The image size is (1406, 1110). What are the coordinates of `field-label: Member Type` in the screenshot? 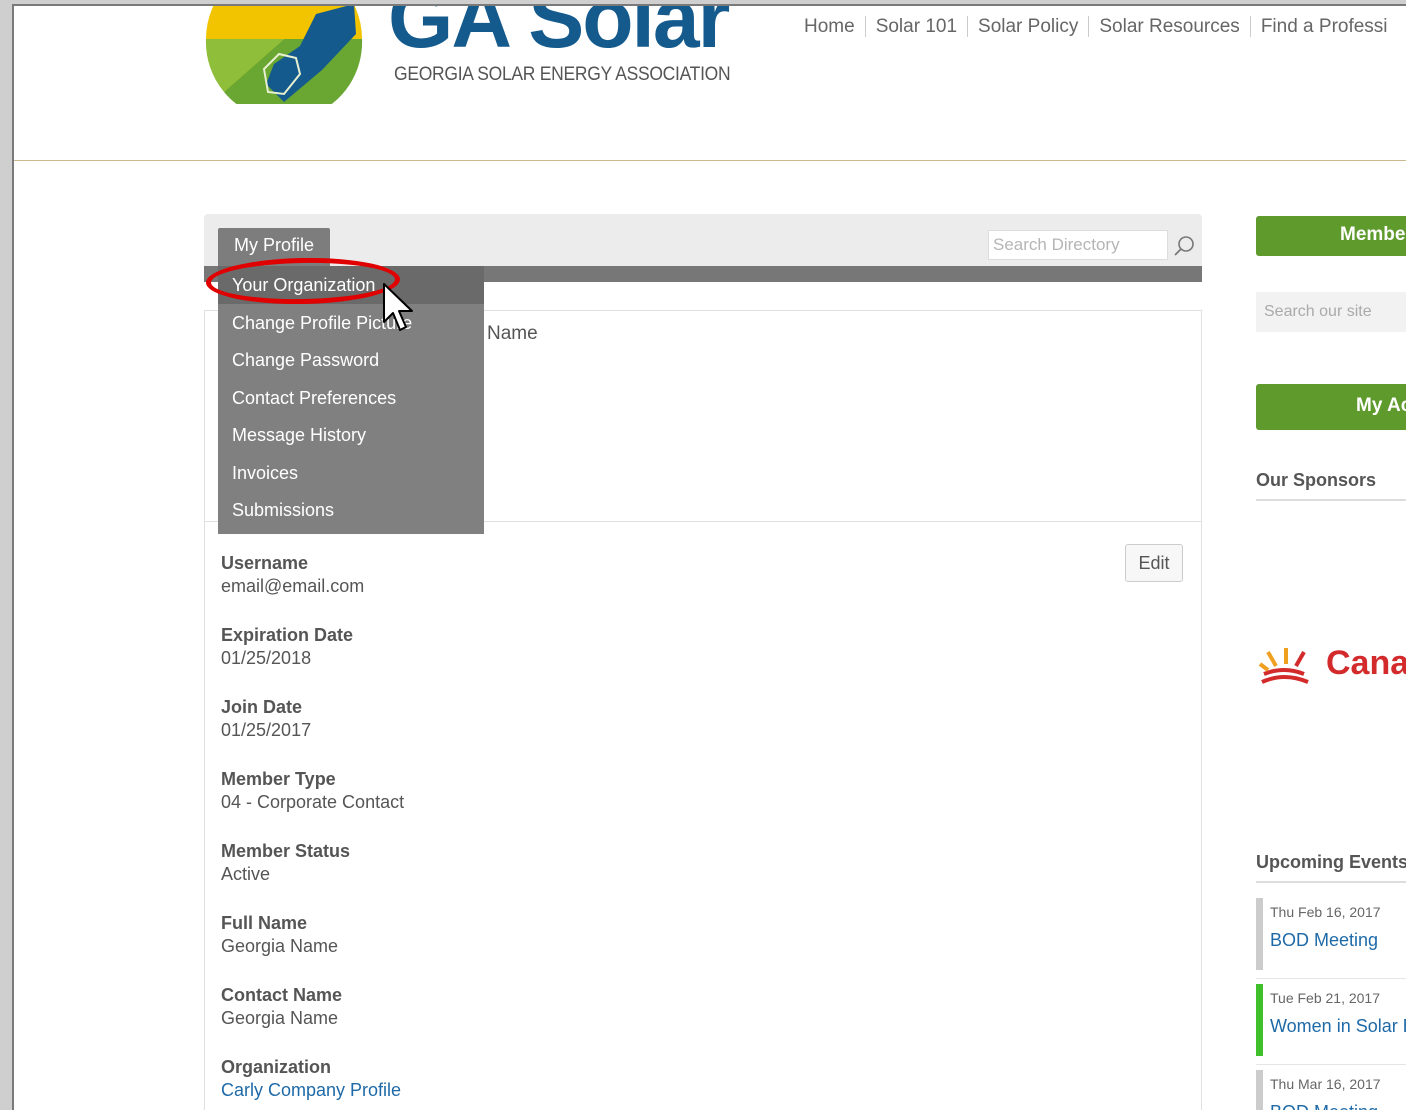 It's located at (278, 779).